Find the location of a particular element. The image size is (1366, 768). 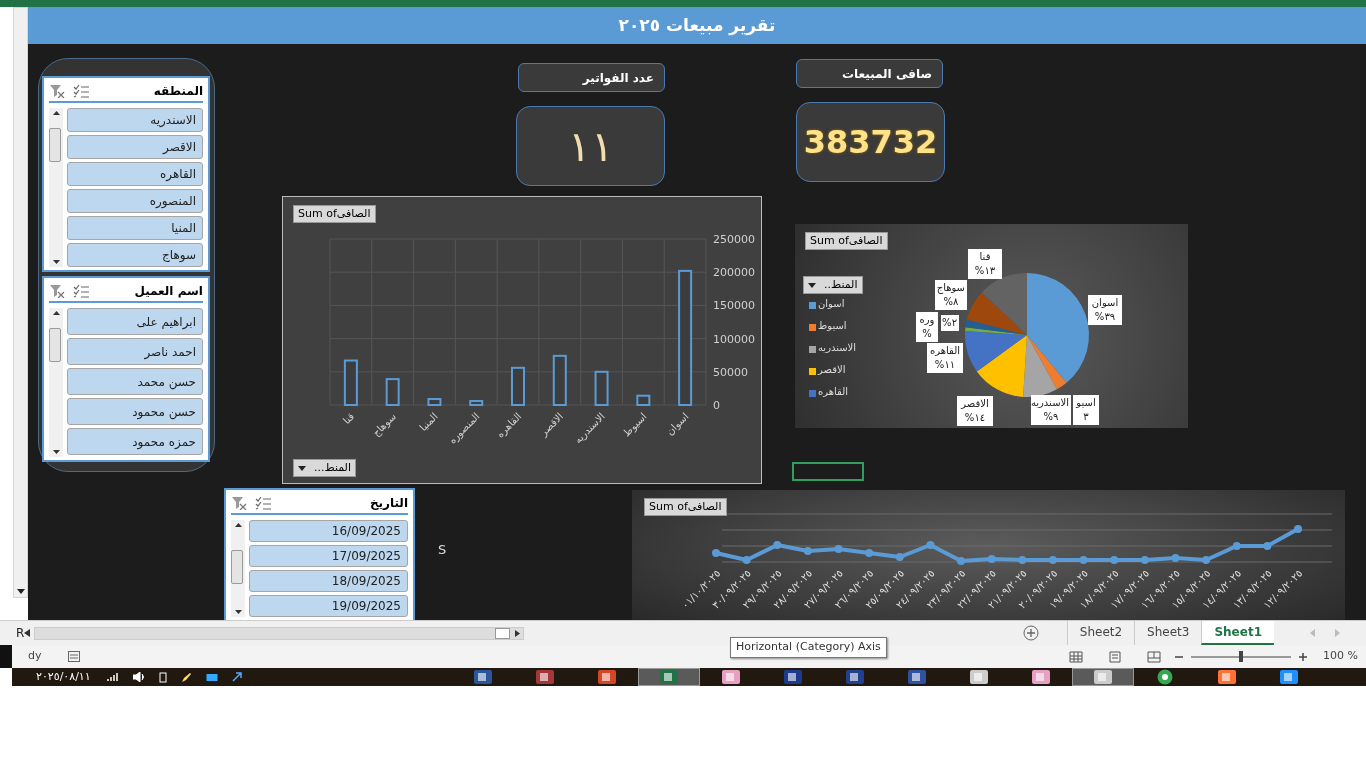

axis-label: 250000 is located at coordinates (734, 239).